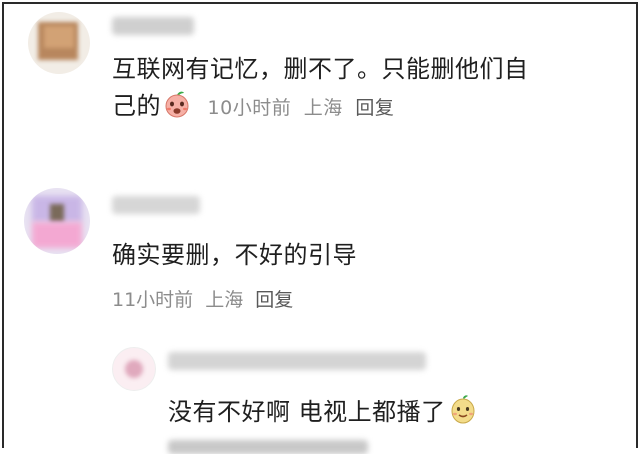 This screenshot has width=640, height=454. I want to click on reply-meta-blurred, so click(268, 447).